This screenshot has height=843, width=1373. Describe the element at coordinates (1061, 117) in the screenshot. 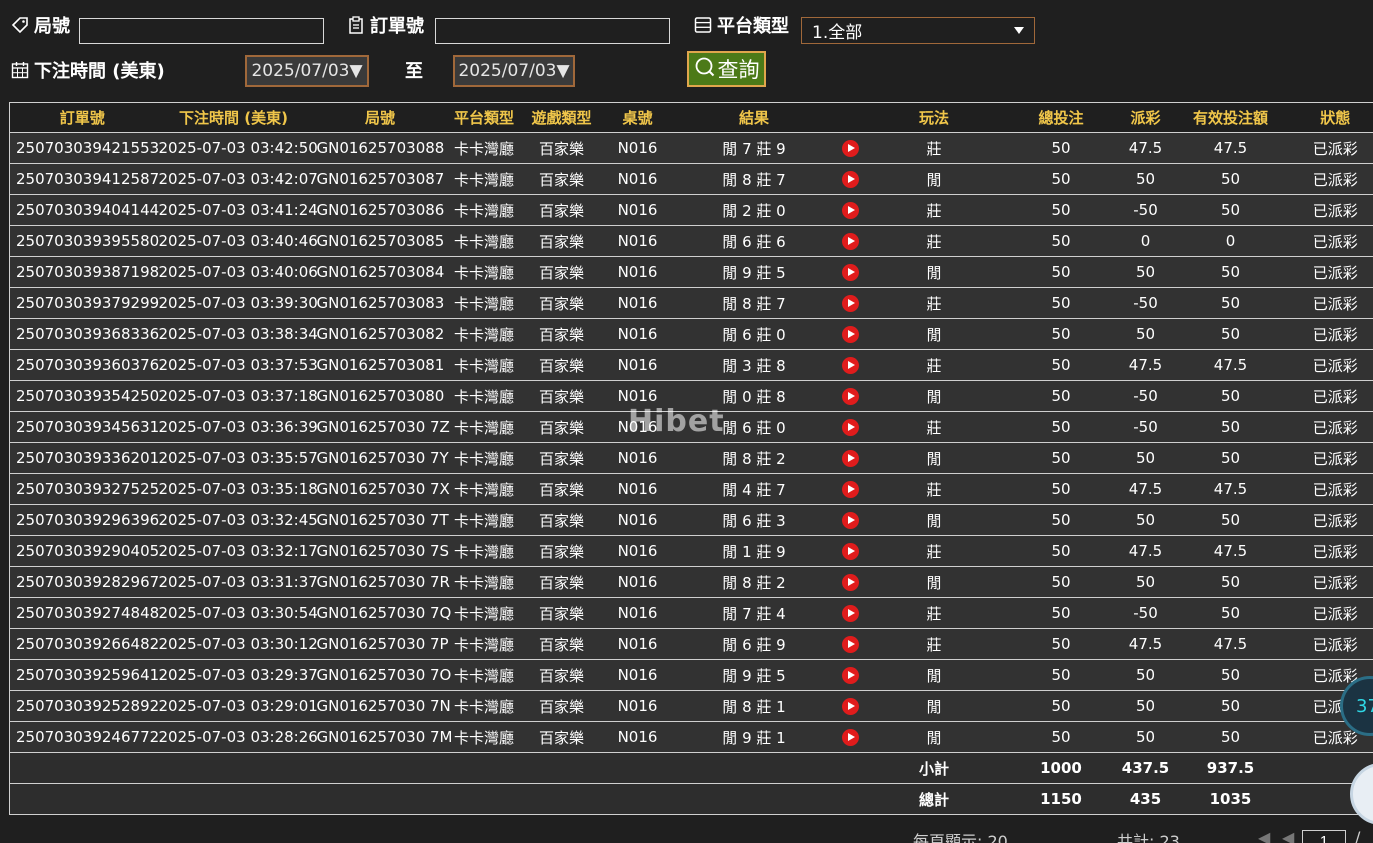

I see `col-total-bet: 總投注` at that location.